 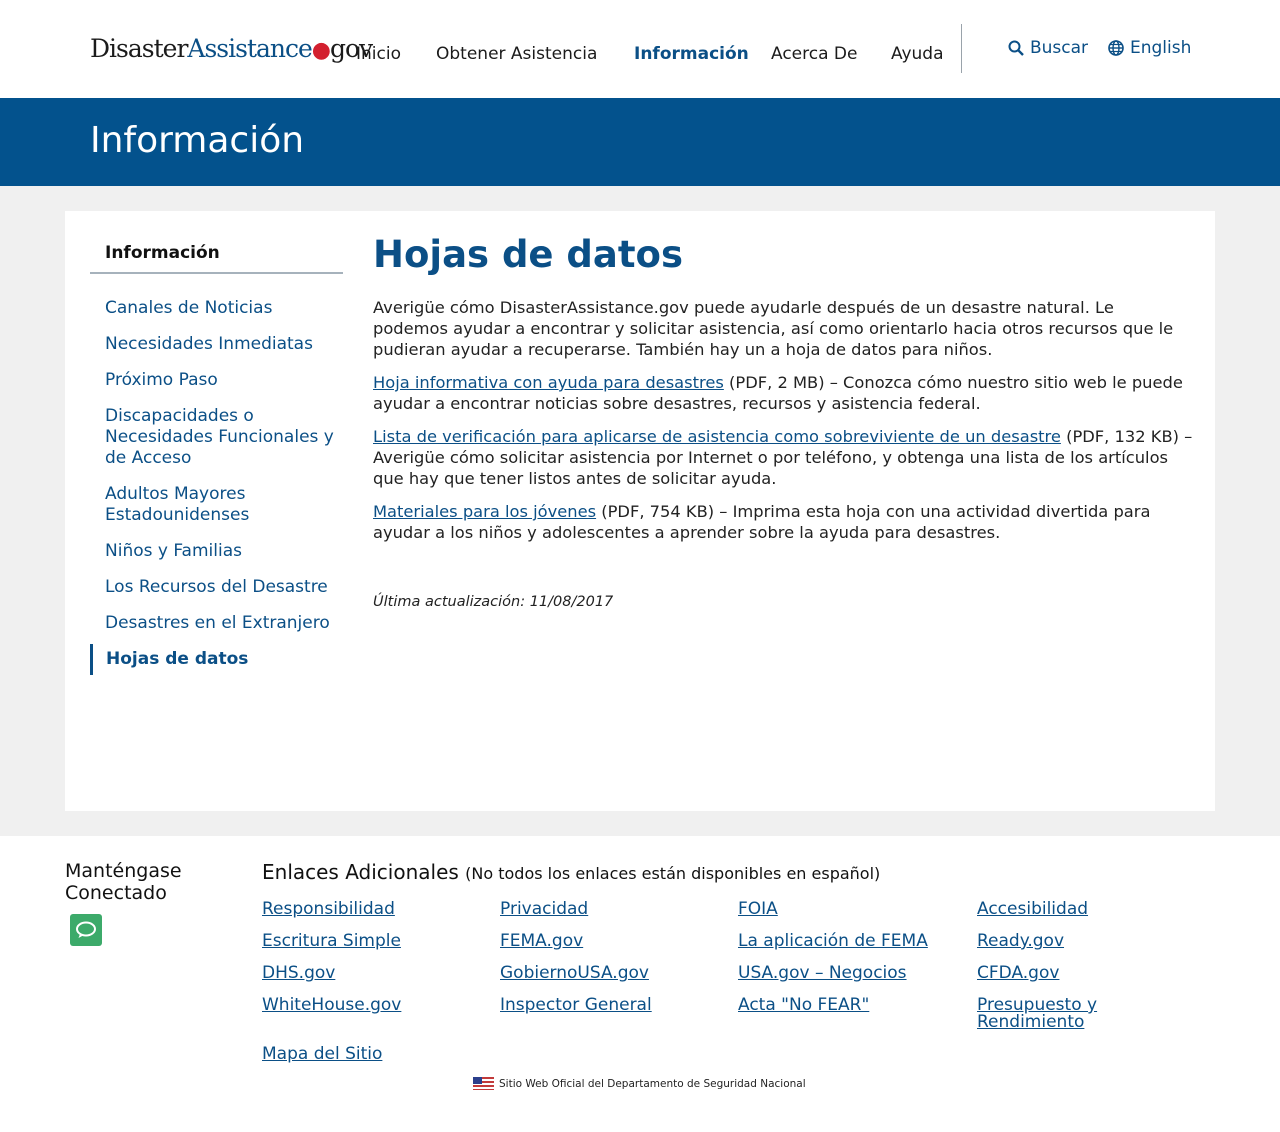 What do you see at coordinates (1047, 1014) in the screenshot?
I see `footer-link-presupuesto: Presupuesto y Rendimiento` at bounding box center [1047, 1014].